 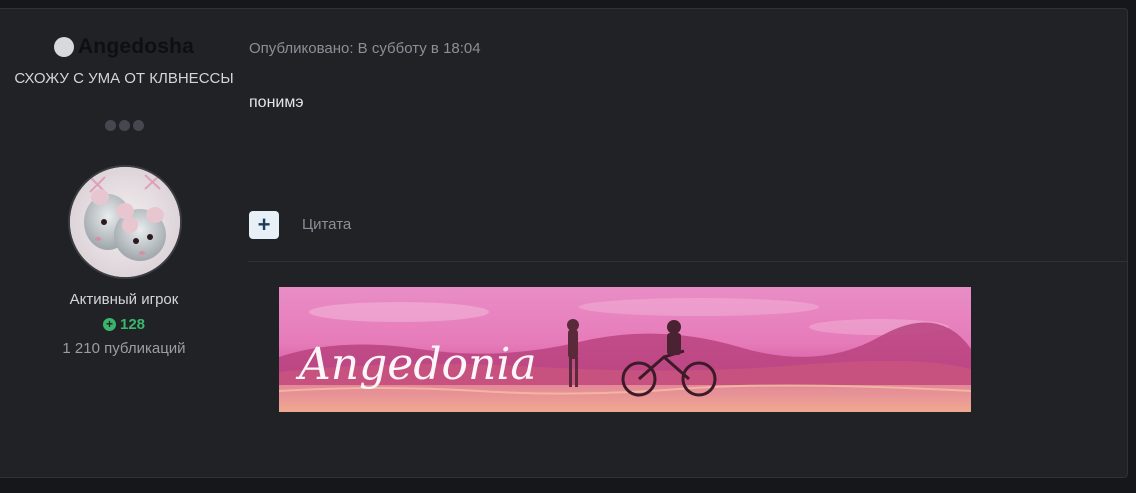 I want to click on author-title: СХОЖУ С УМА ОТ КЛВНЕССЫ, so click(x=124, y=78).